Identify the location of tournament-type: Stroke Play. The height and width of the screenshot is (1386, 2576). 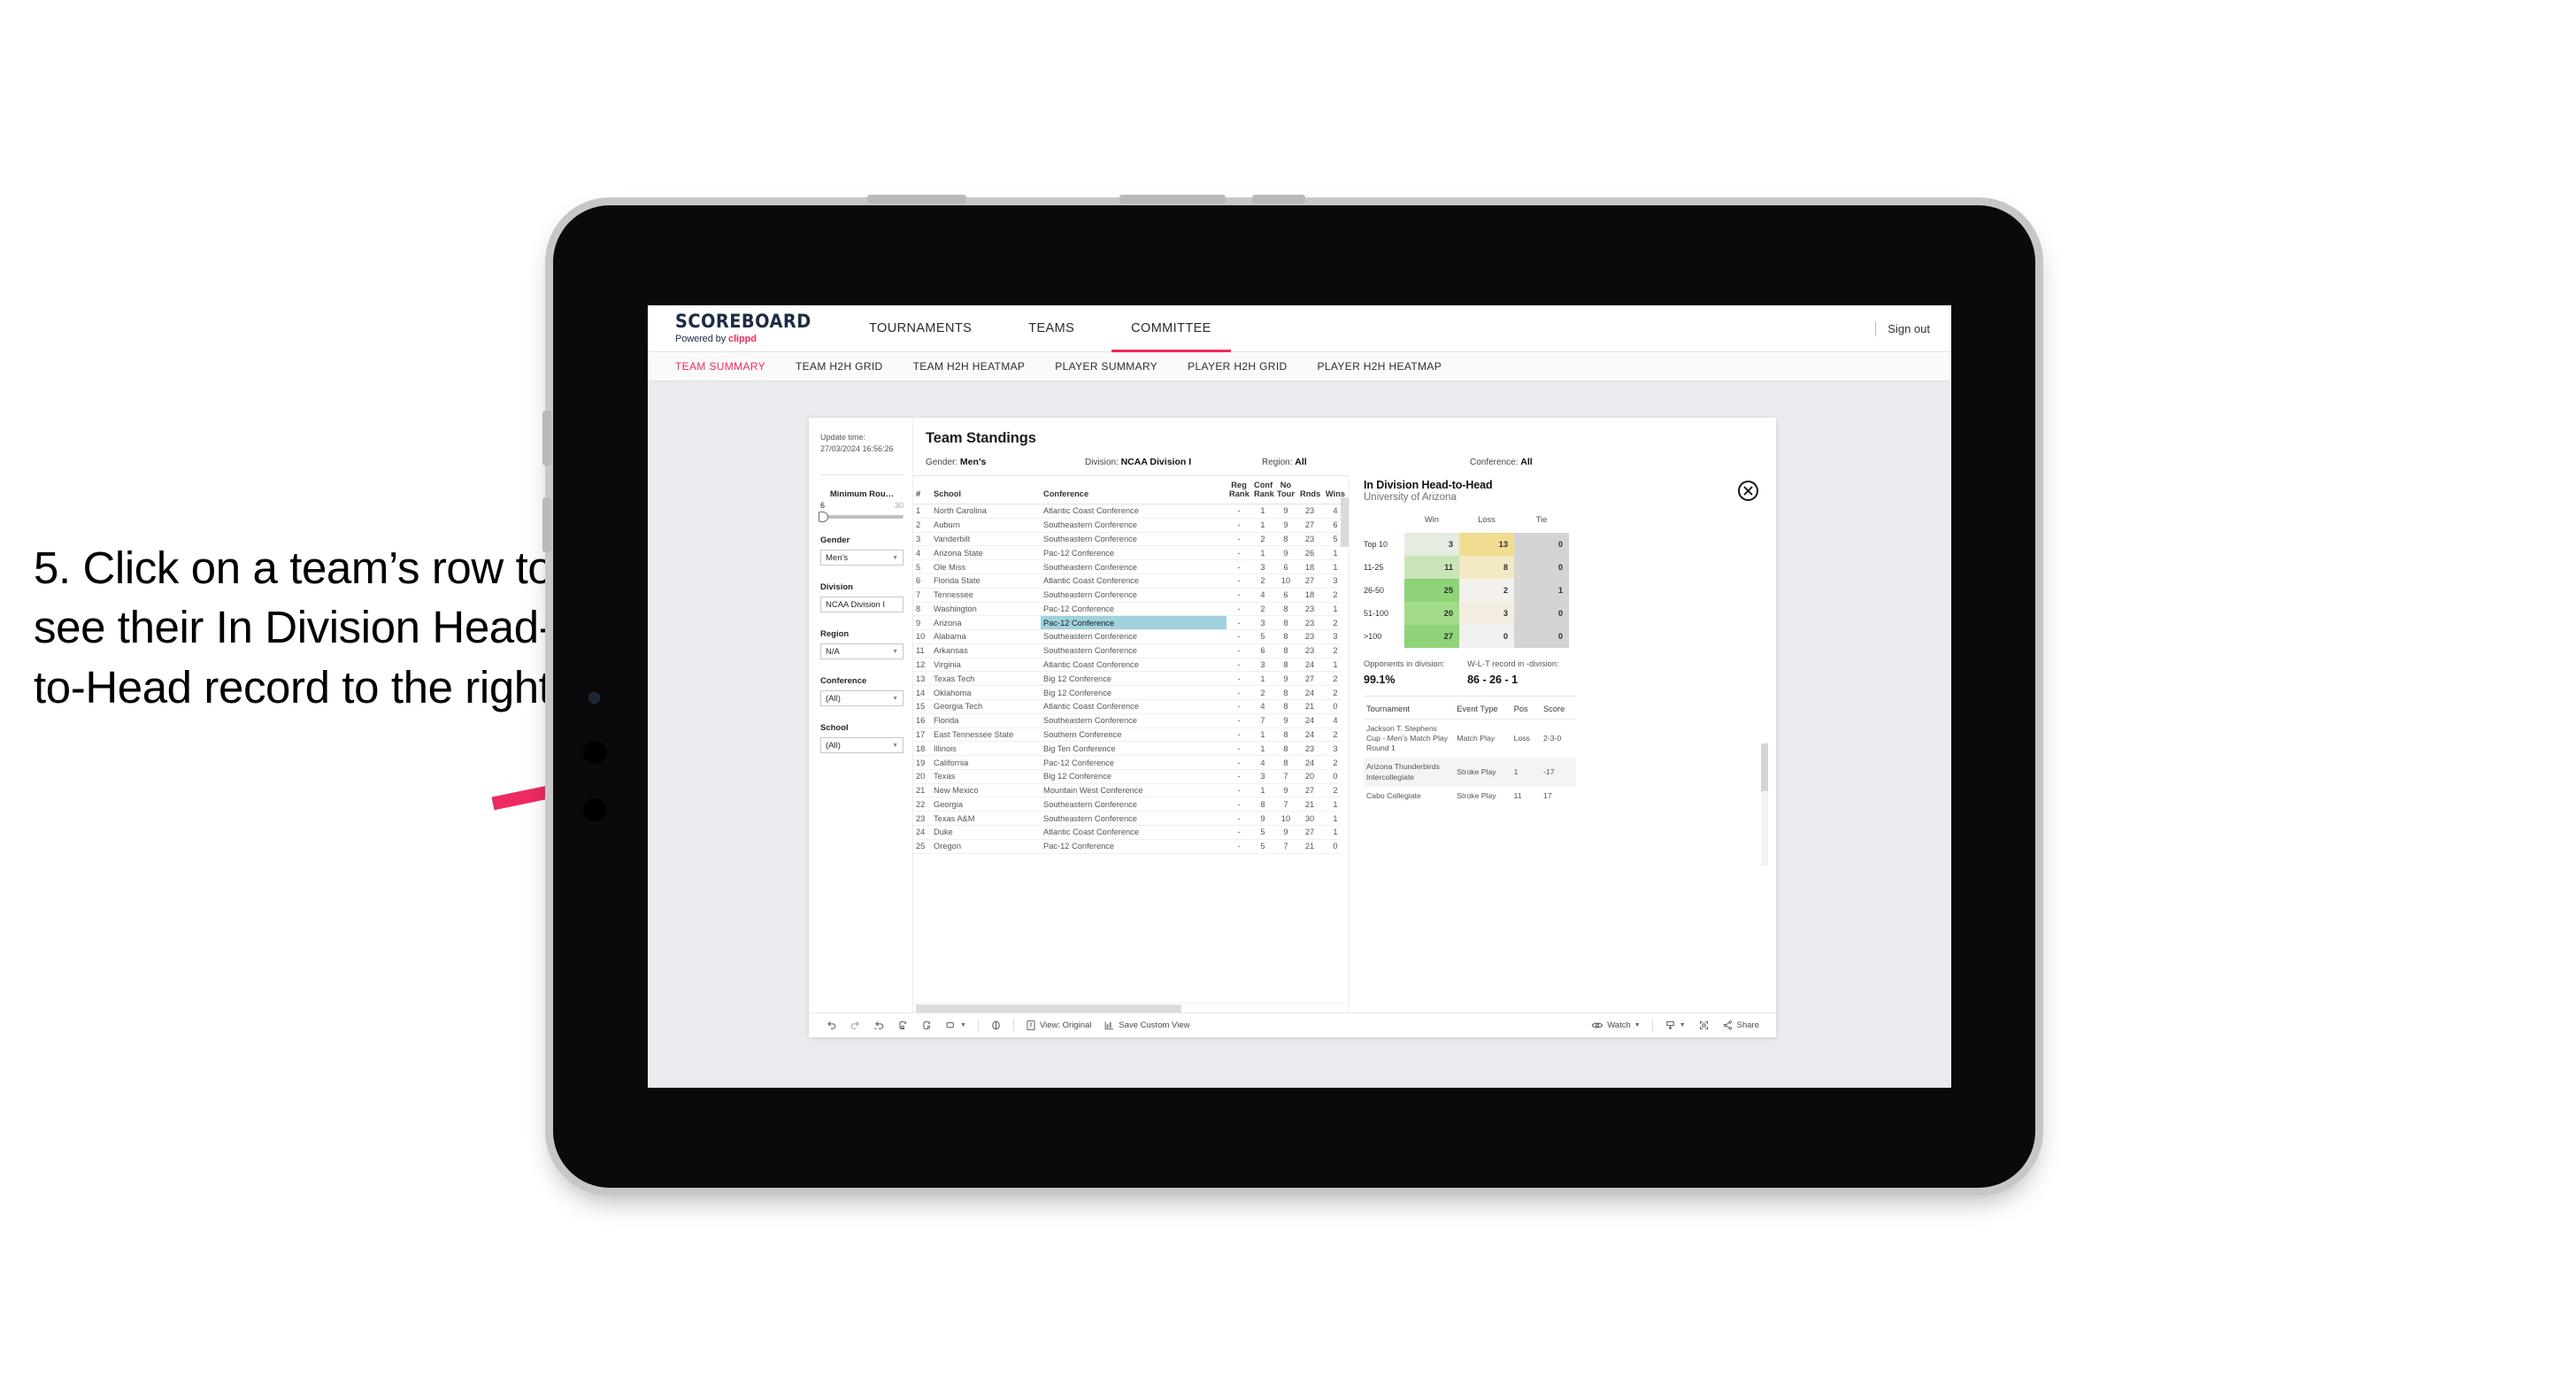
(1476, 795).